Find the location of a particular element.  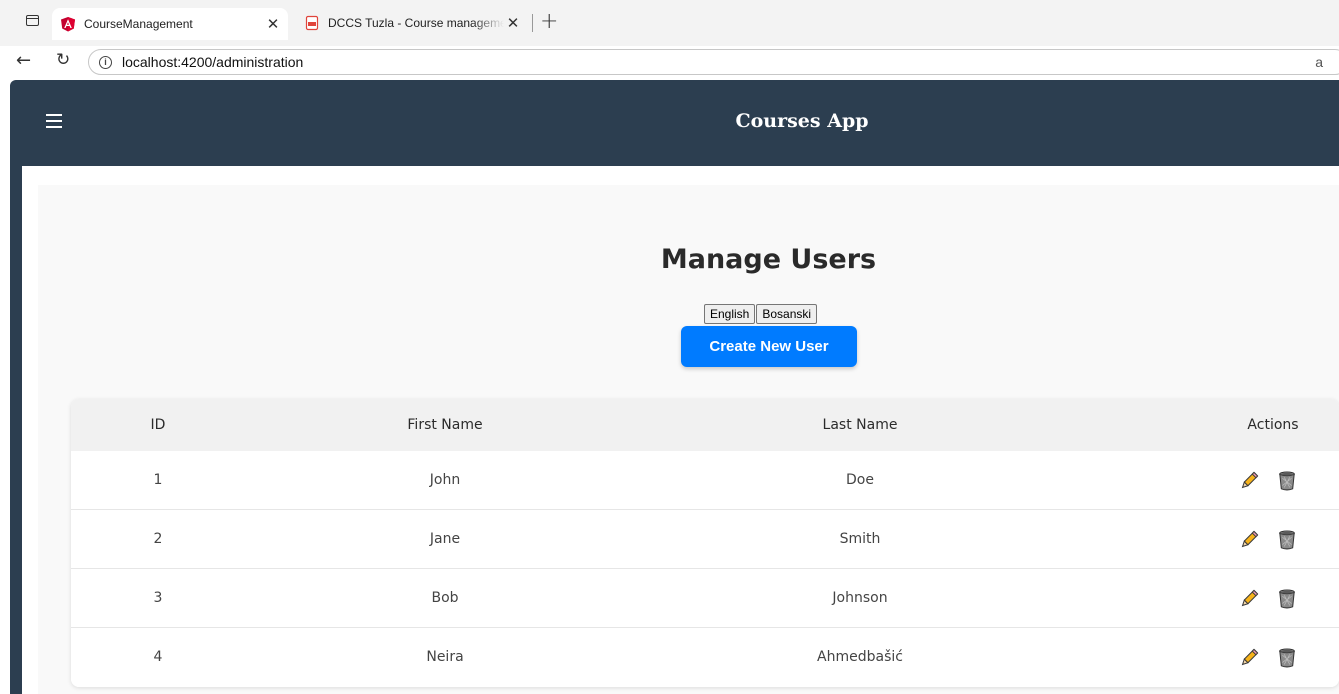

cell-id: 2 is located at coordinates (158, 539).